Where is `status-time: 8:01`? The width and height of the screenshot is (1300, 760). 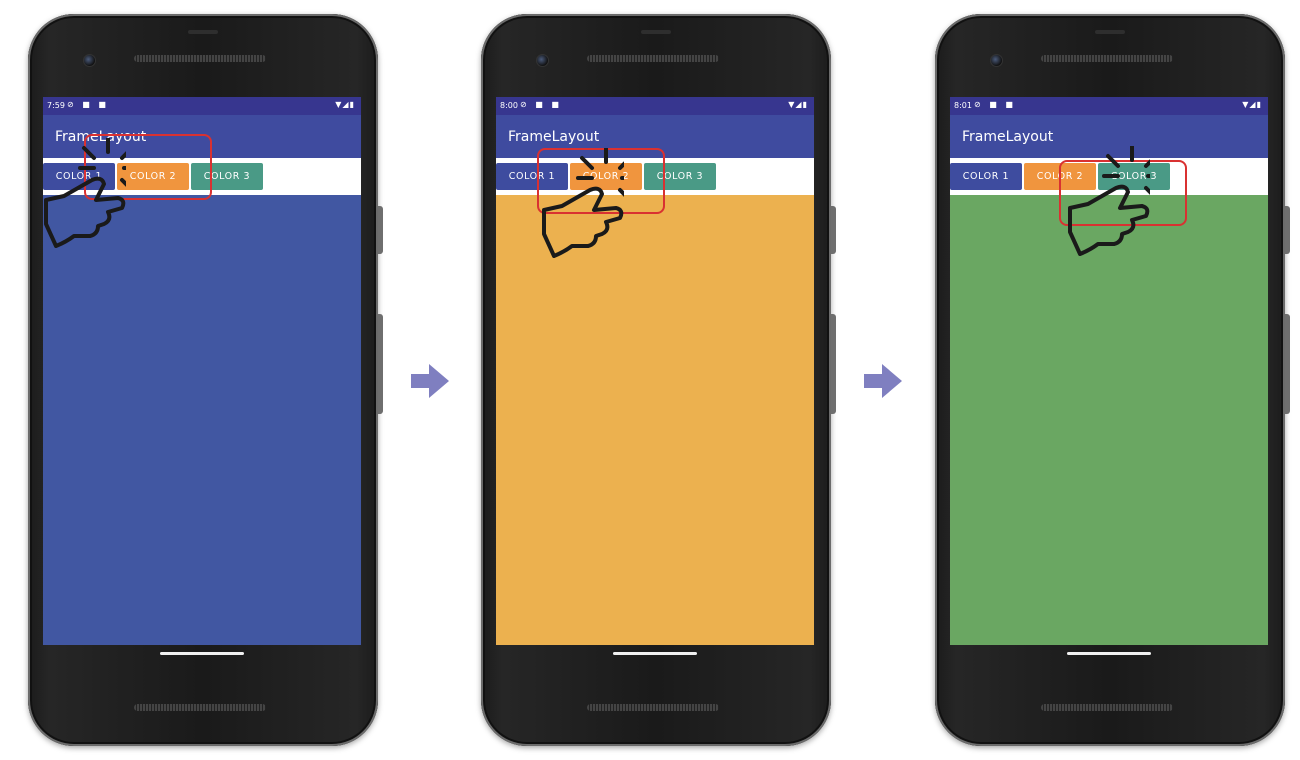 status-time: 8:01 is located at coordinates (963, 105).